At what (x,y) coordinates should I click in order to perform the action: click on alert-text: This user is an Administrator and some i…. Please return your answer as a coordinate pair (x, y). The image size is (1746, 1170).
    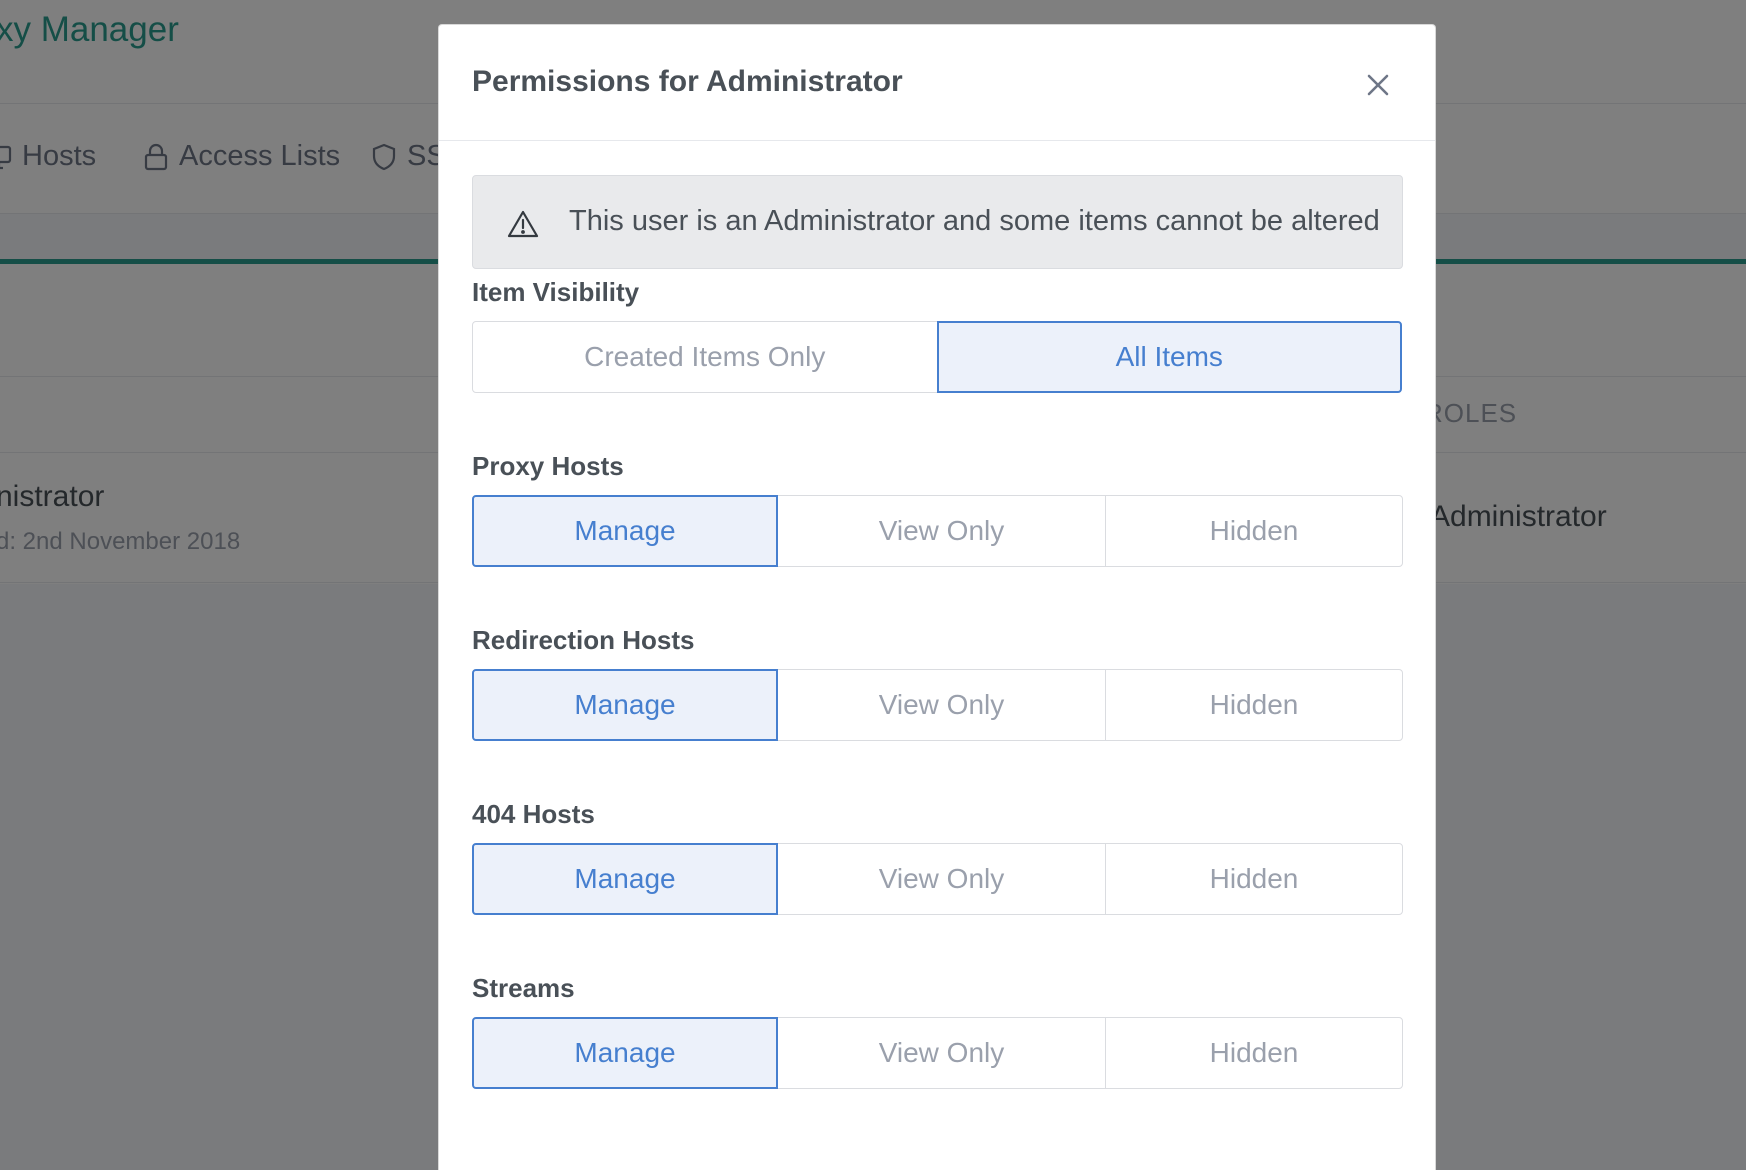
    Looking at the image, I should click on (974, 221).